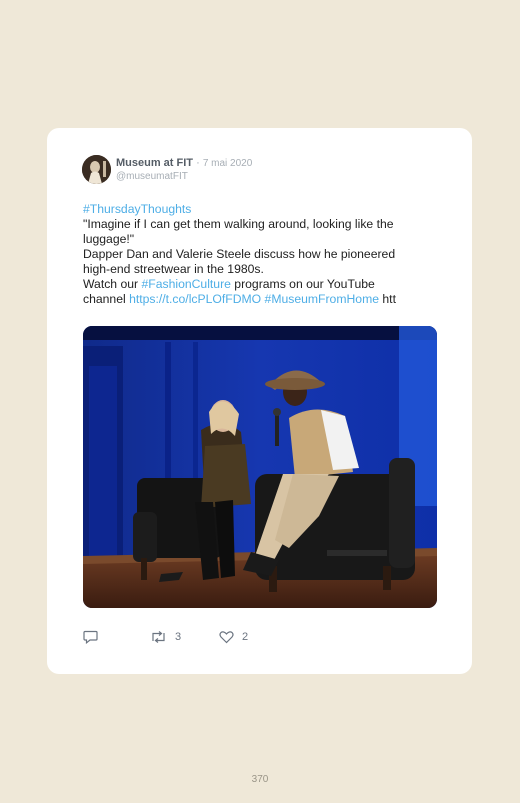 This screenshot has height=803, width=520. I want to click on tweet-header: Museum at FIT · 7 mai 2020, so click(184, 163).